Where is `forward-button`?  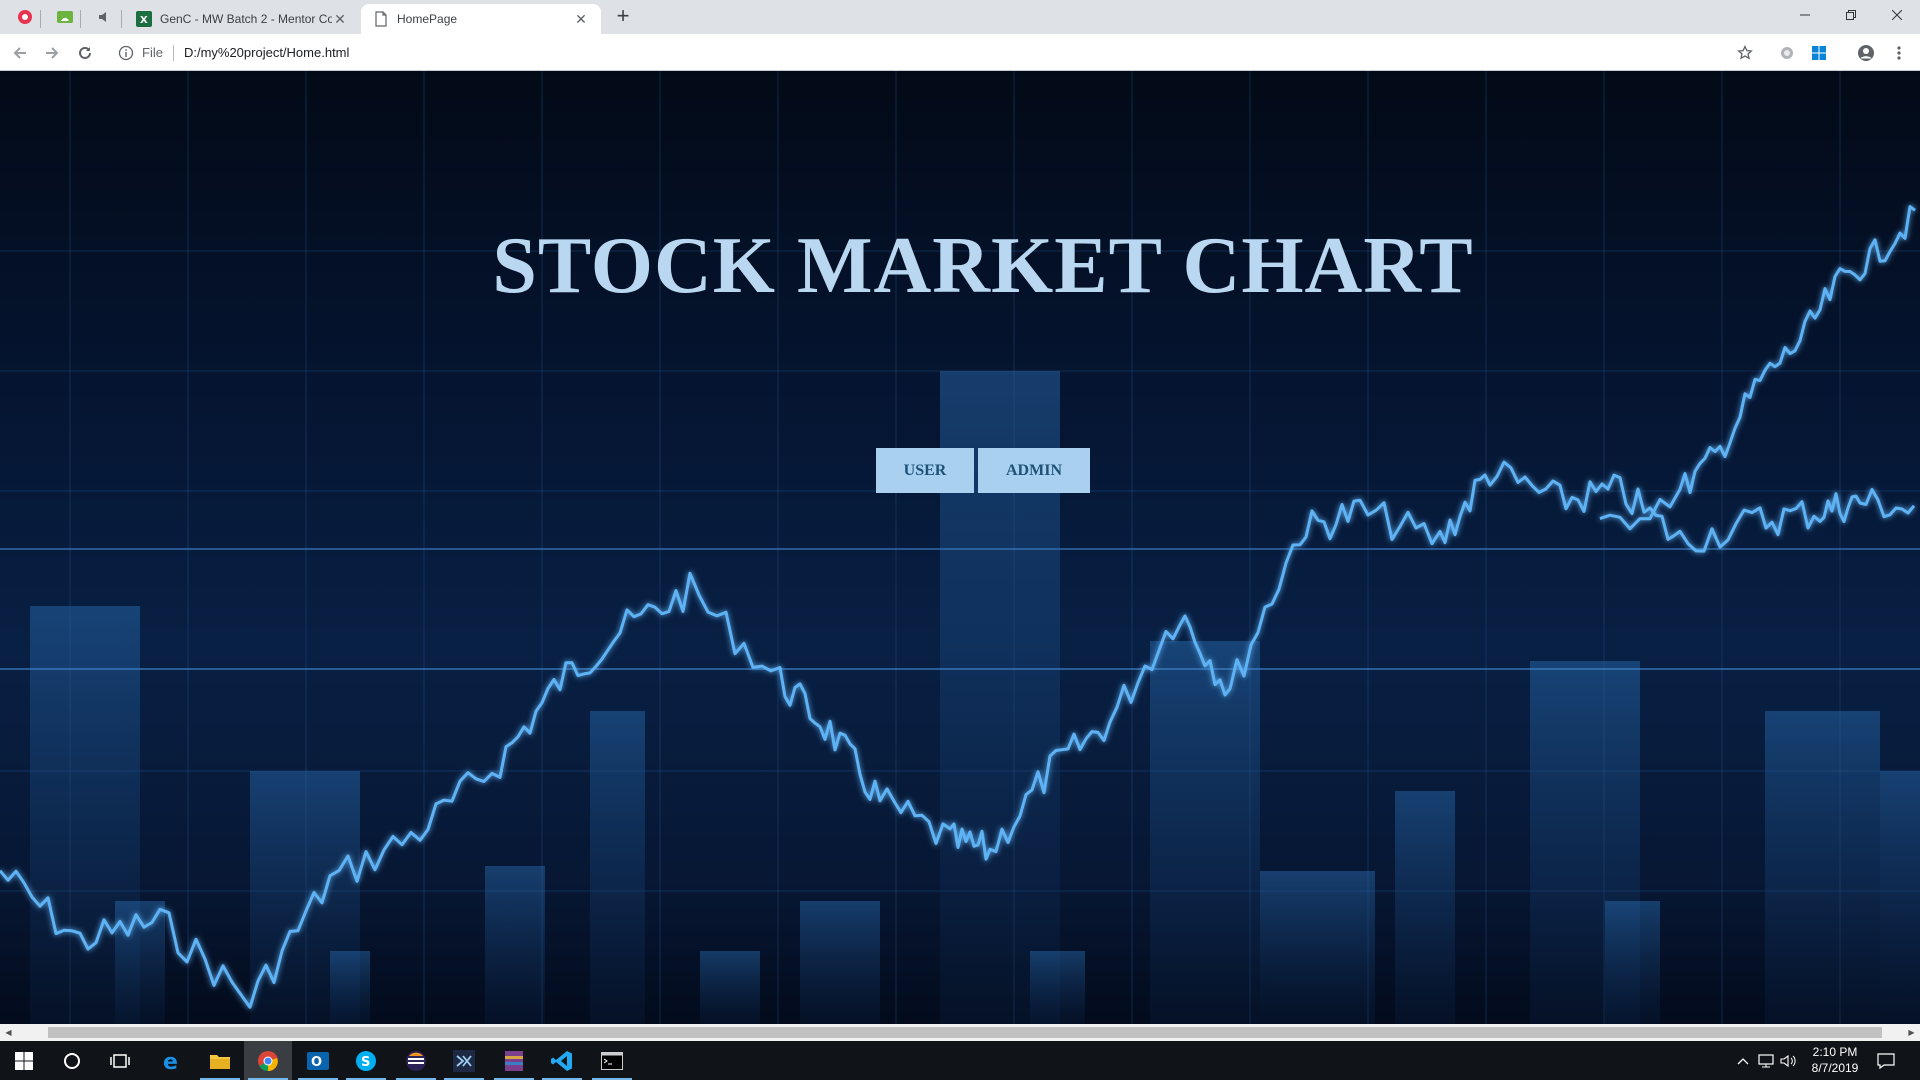
forward-button is located at coordinates (52, 53).